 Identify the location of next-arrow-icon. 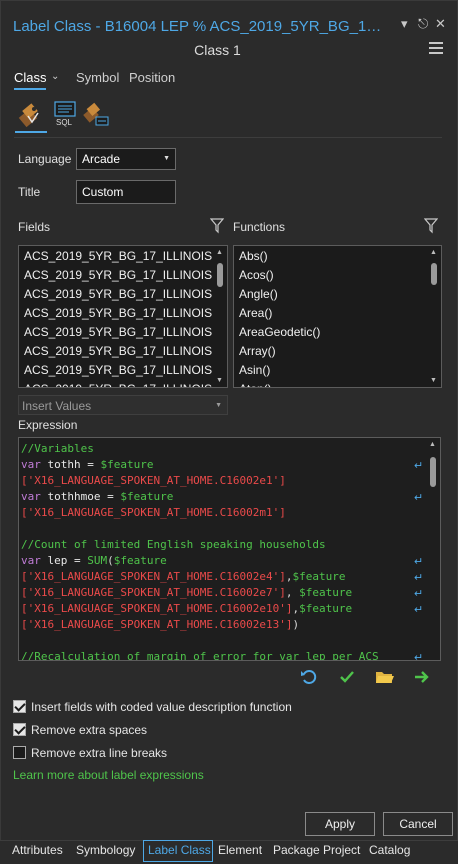
(422, 678).